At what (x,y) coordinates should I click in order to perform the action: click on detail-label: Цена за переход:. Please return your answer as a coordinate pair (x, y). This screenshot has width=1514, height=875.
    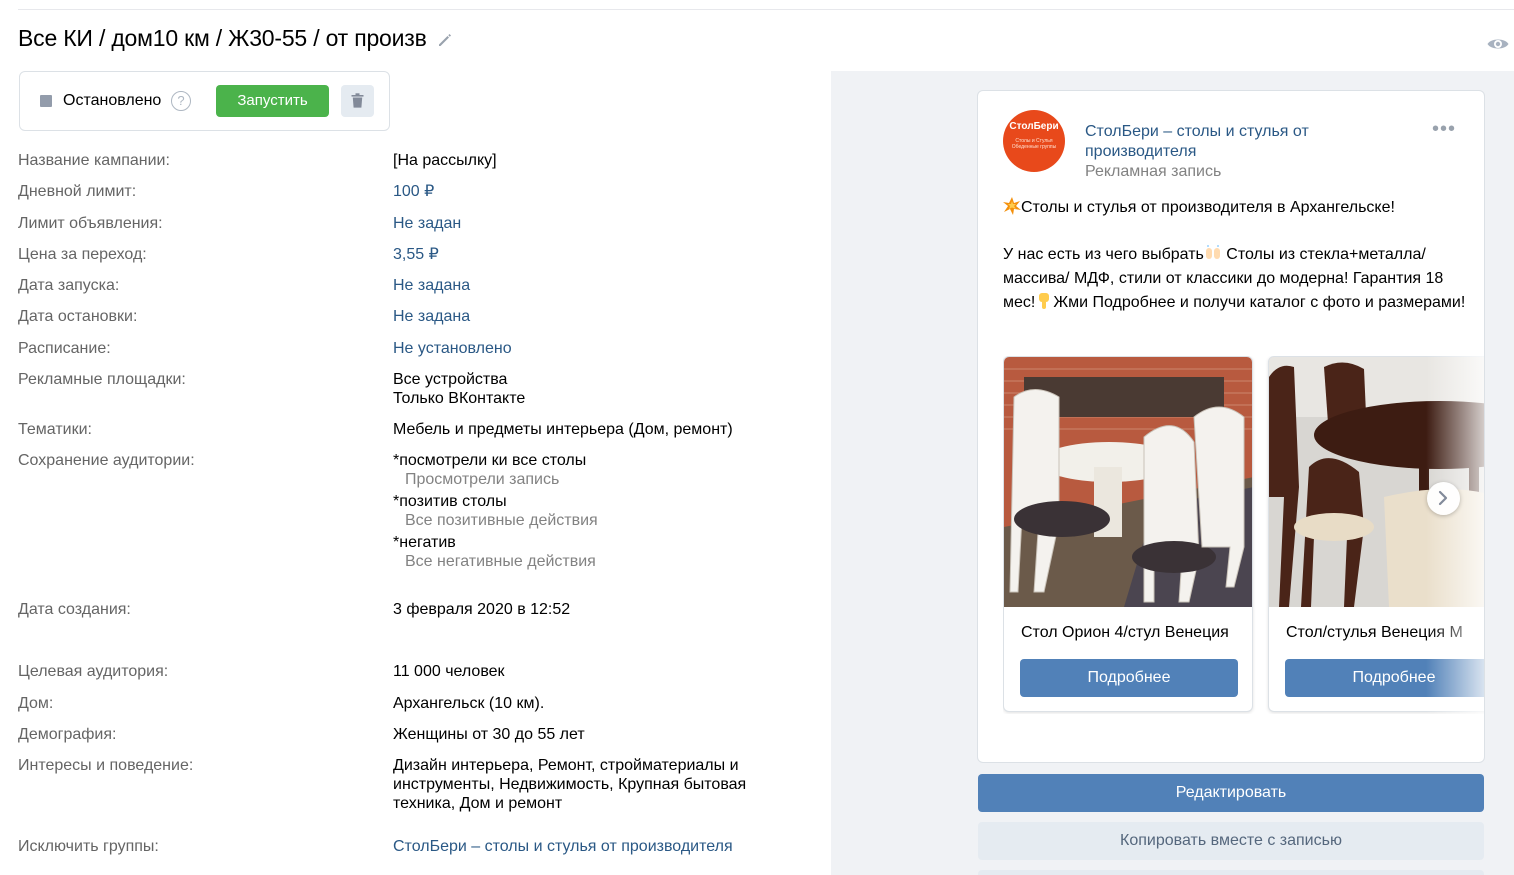
    Looking at the image, I should click on (82, 254).